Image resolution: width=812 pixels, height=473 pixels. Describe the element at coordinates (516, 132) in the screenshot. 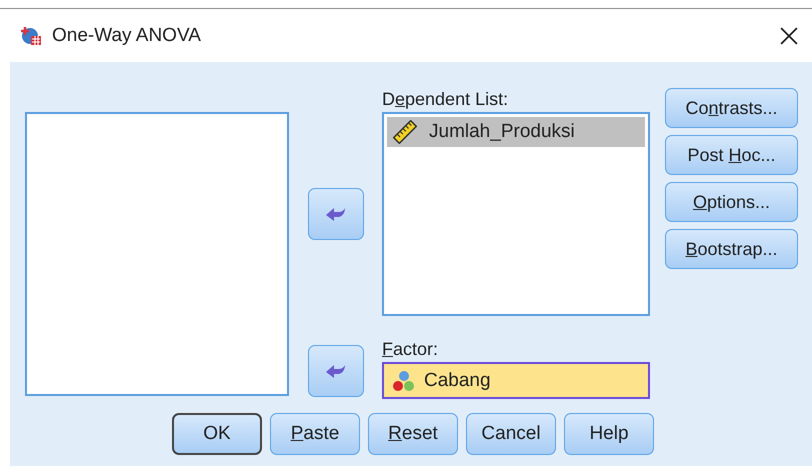

I see `list-item: Jumlah_Produksi` at that location.